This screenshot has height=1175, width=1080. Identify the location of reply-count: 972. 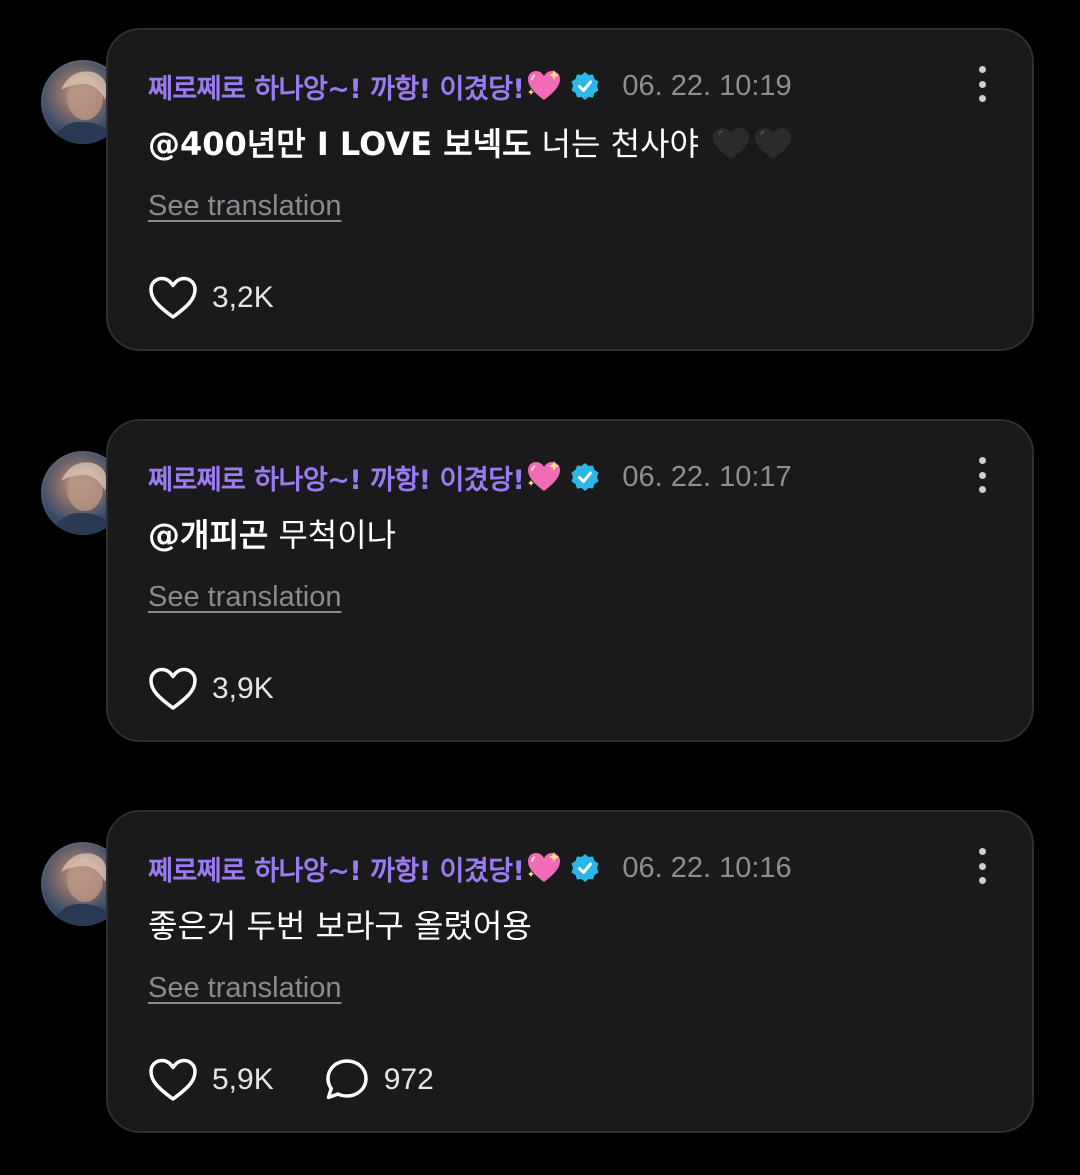
(408, 1079).